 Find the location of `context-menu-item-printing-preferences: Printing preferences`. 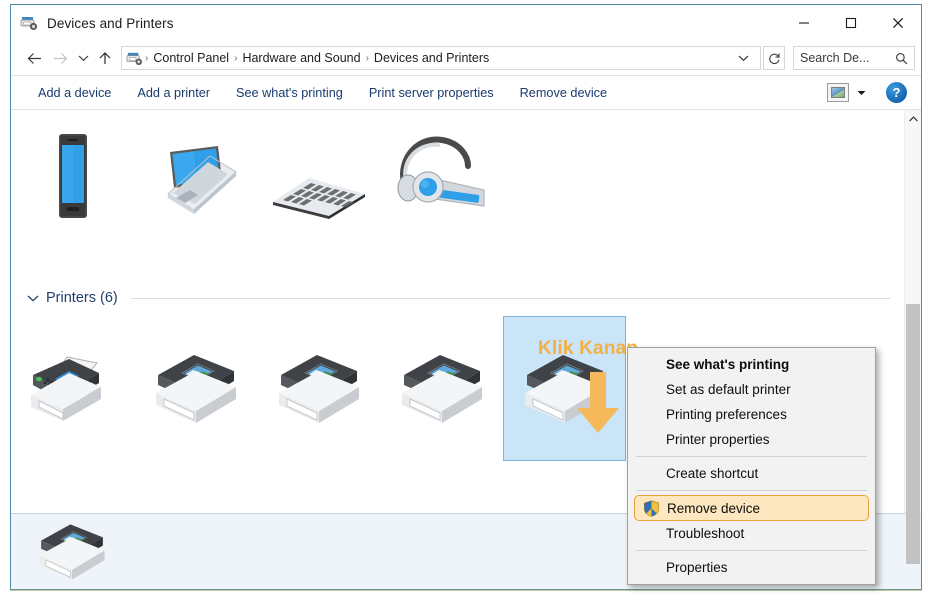

context-menu-item-printing-preferences: Printing preferences is located at coordinates (751, 414).